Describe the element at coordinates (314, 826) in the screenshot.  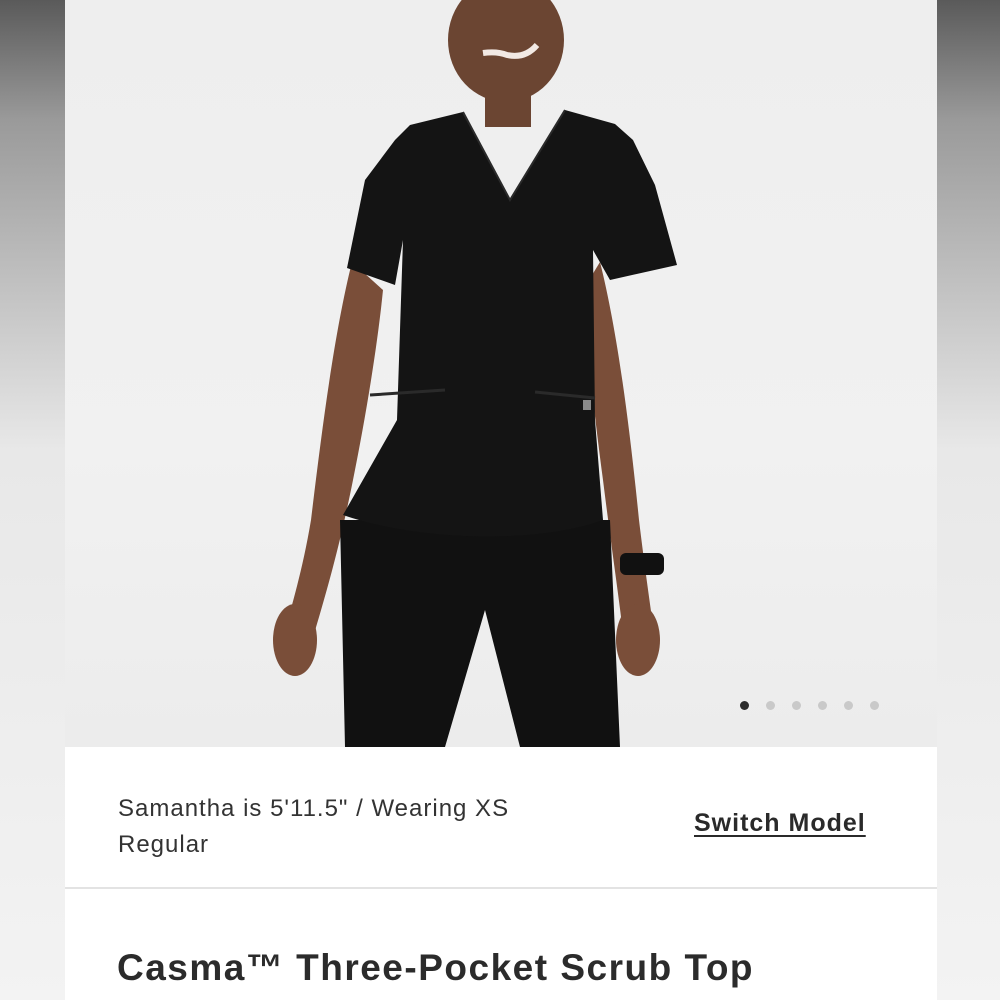
I see `model-size-info: Samantha is 5'11.5" / Wearing XS Regular` at that location.